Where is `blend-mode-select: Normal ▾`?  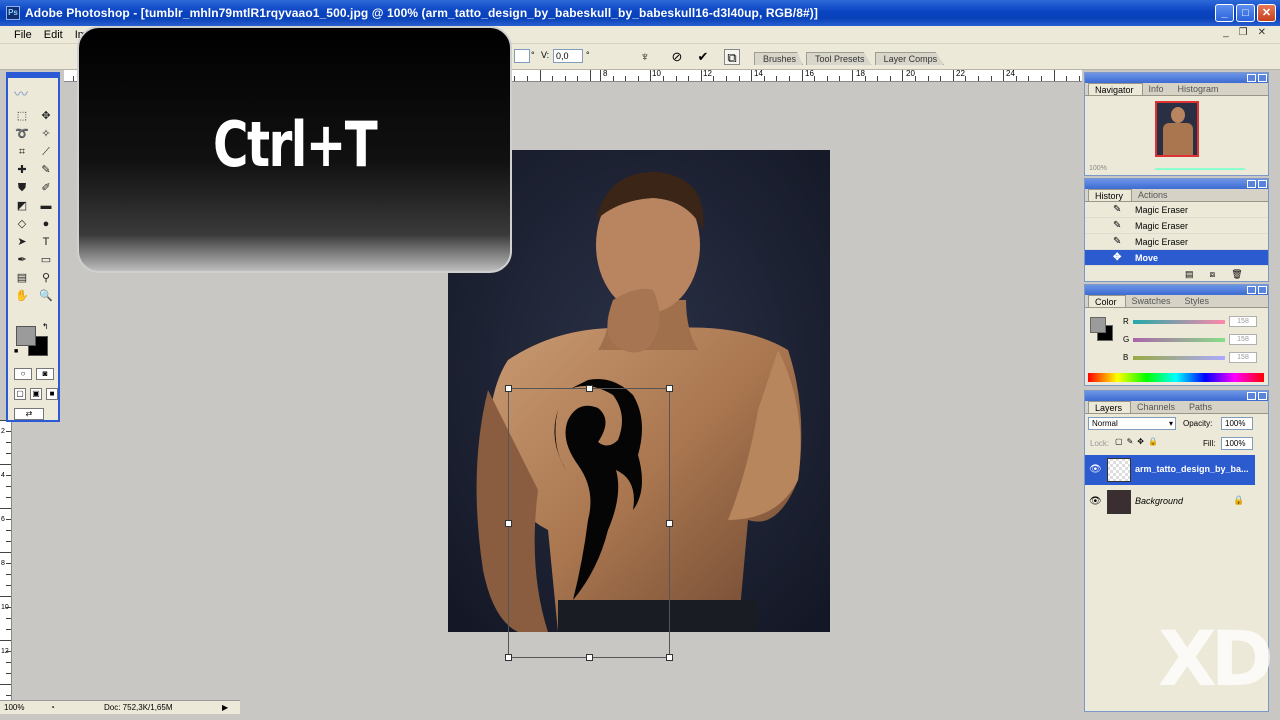 blend-mode-select: Normal ▾ is located at coordinates (1132, 423).